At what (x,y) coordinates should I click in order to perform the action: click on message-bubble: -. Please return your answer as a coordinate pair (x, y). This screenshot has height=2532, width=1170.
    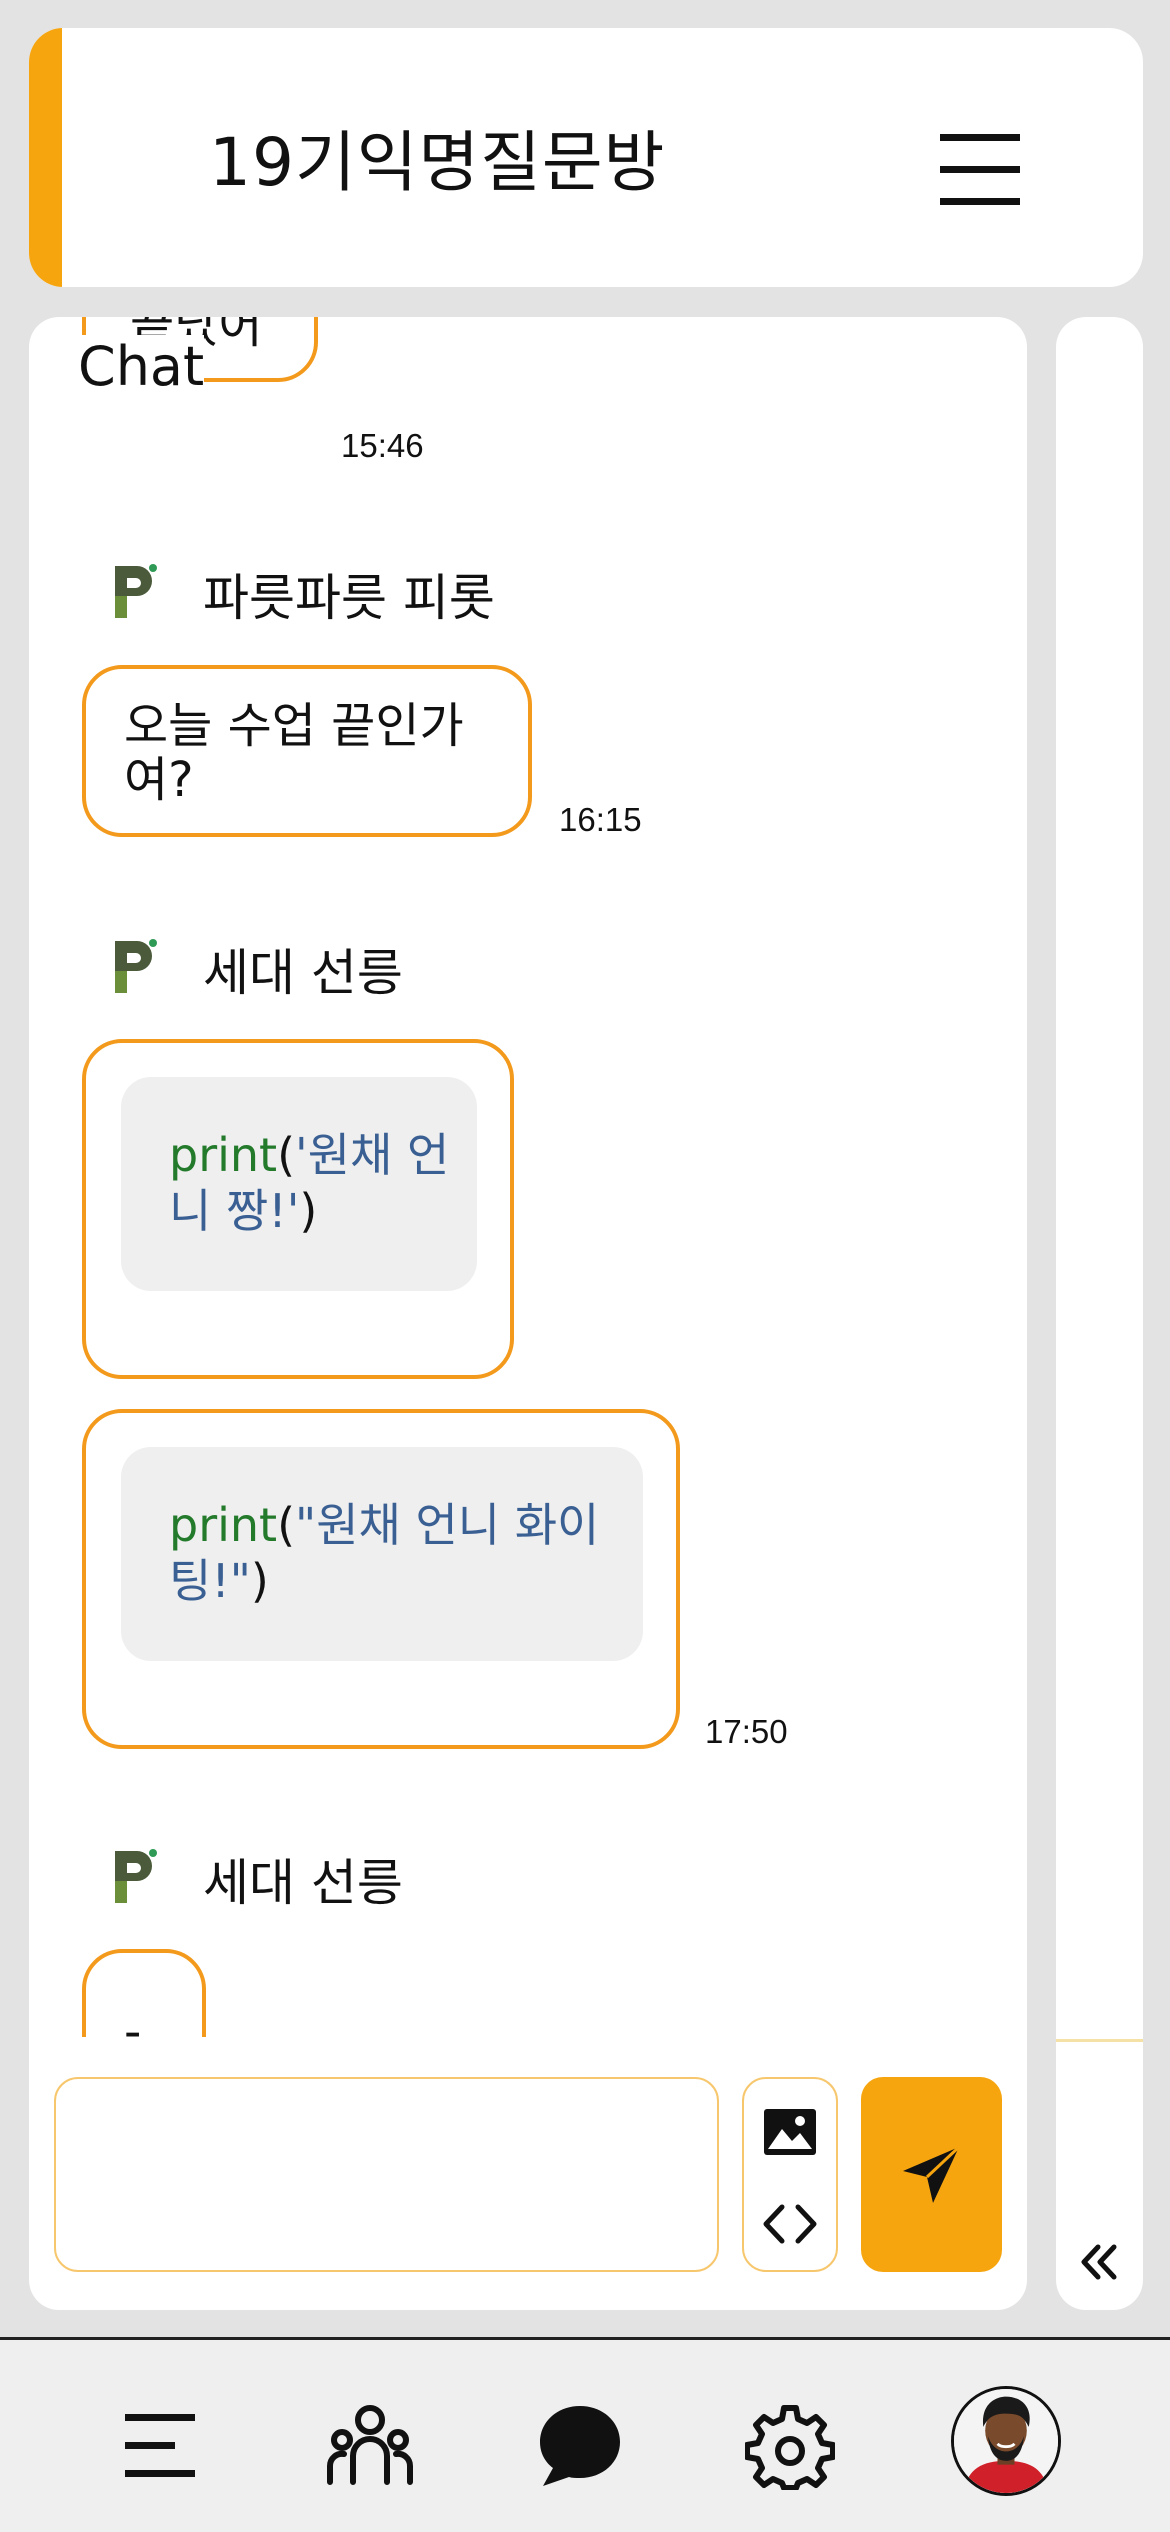
    Looking at the image, I should click on (144, 1993).